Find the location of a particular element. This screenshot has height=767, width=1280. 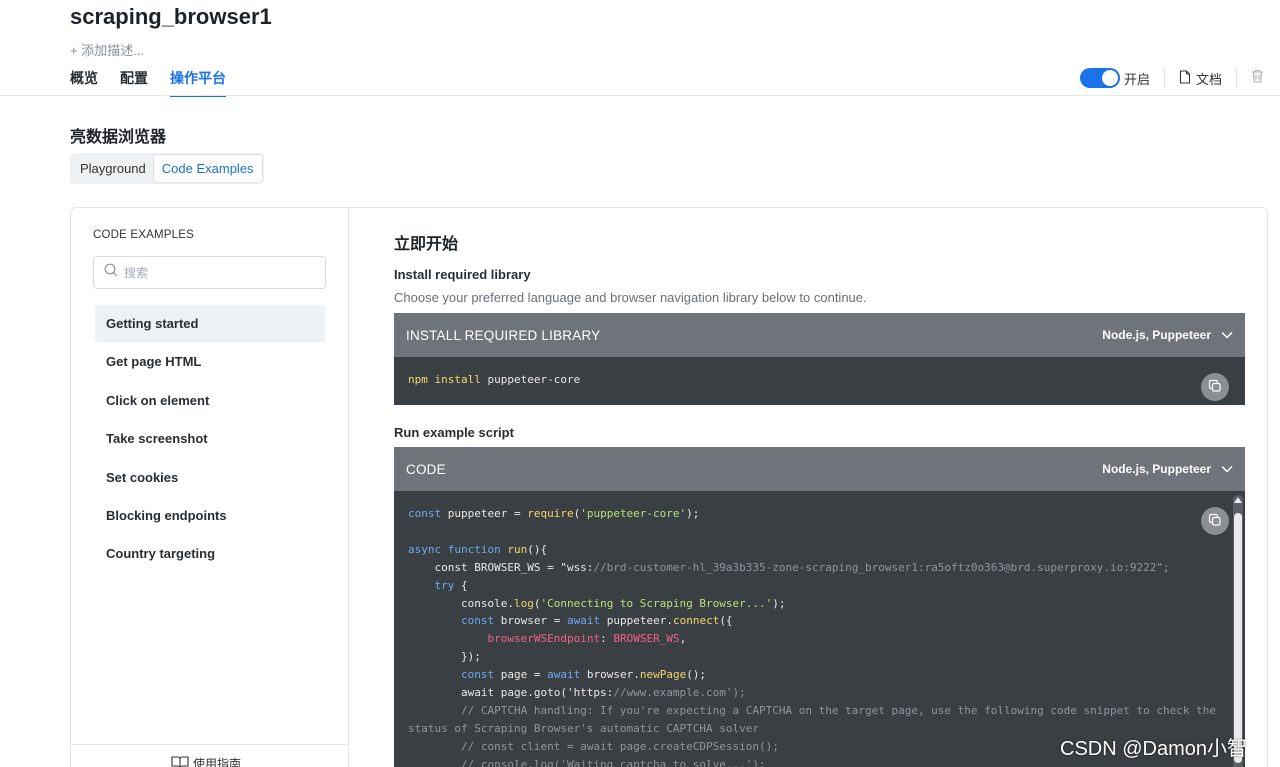

code-line: browserWSEndpoint: BROWSER_WS, is located at coordinates (587, 639).